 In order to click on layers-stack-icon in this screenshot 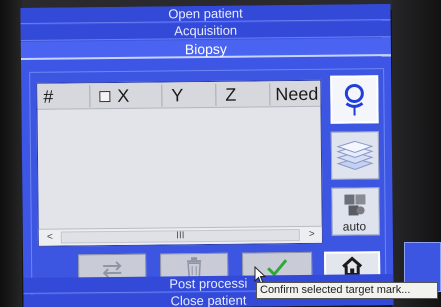, I will do `click(355, 155)`.